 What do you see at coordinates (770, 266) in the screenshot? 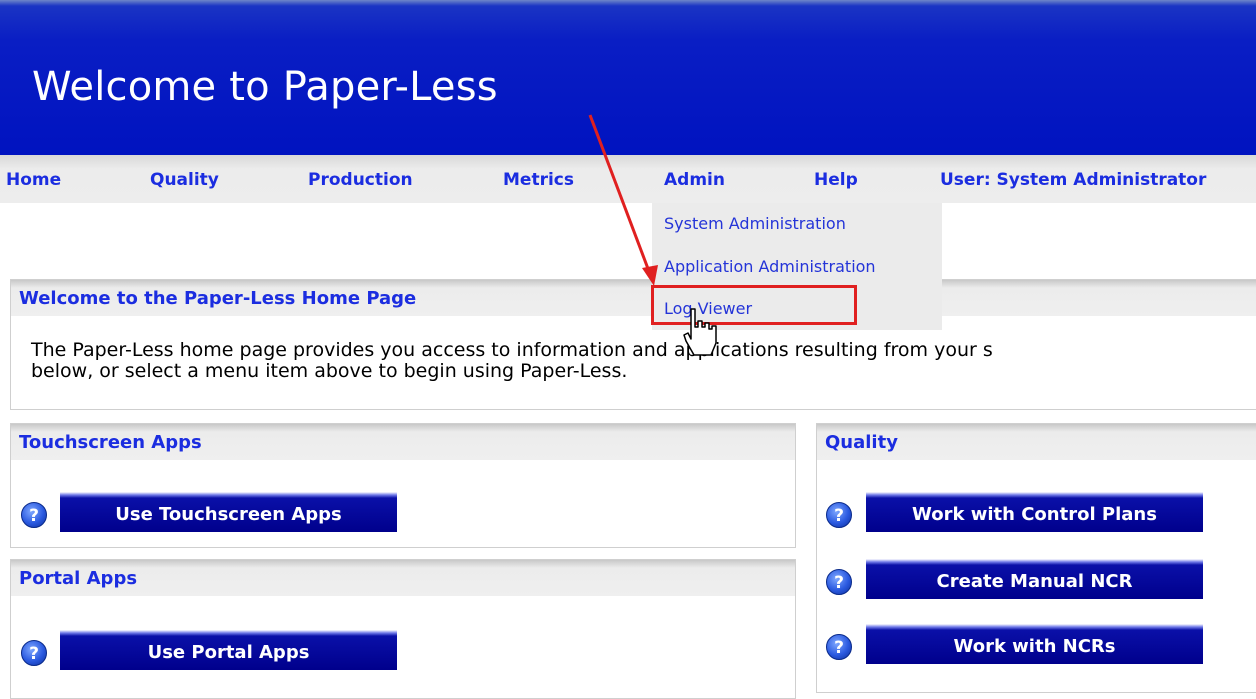
I see `menu-item-application-administration: Application Administration` at bounding box center [770, 266].